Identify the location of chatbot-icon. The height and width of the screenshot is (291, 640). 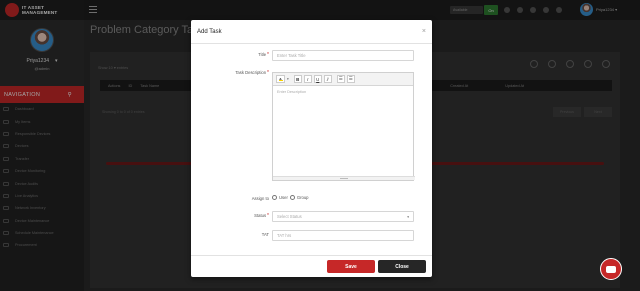
(611, 269).